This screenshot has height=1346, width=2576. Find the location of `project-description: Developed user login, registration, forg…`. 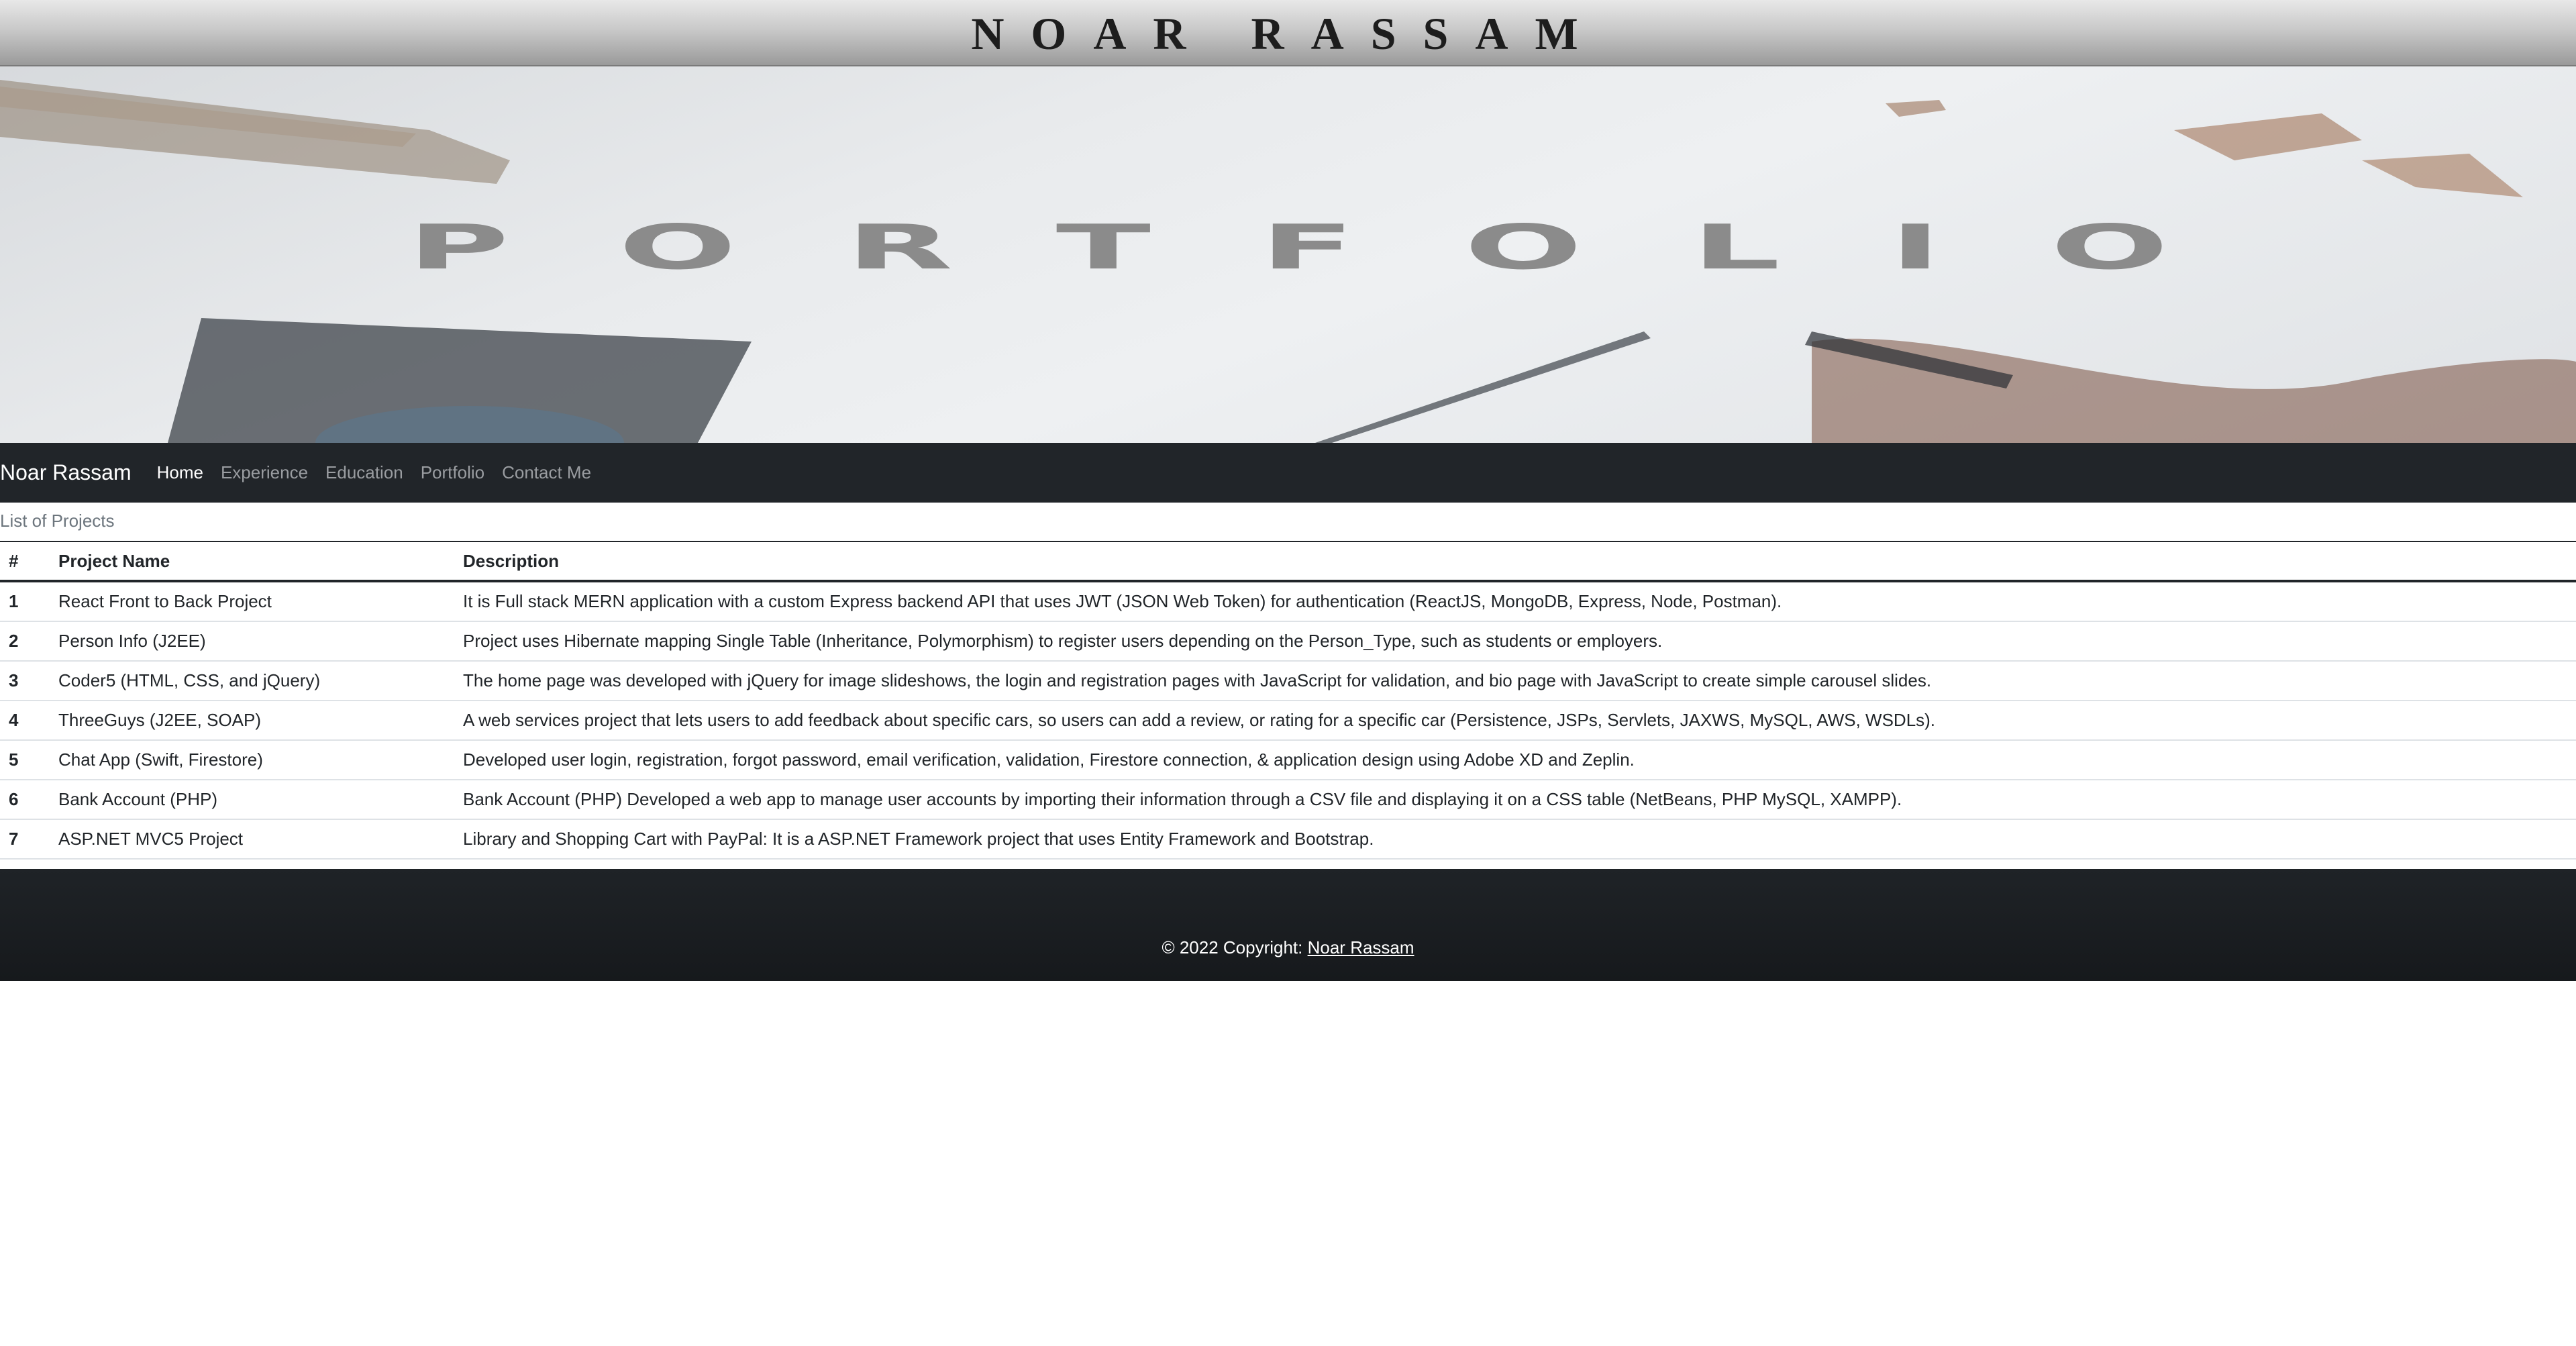

project-description: Developed user login, registration, forg… is located at coordinates (1515, 760).